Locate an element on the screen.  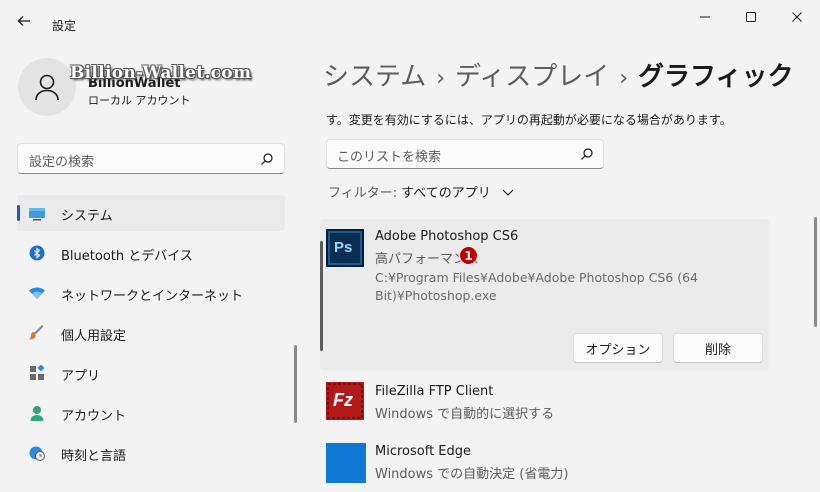
photoshop-icon: Ps is located at coordinates (345, 248).